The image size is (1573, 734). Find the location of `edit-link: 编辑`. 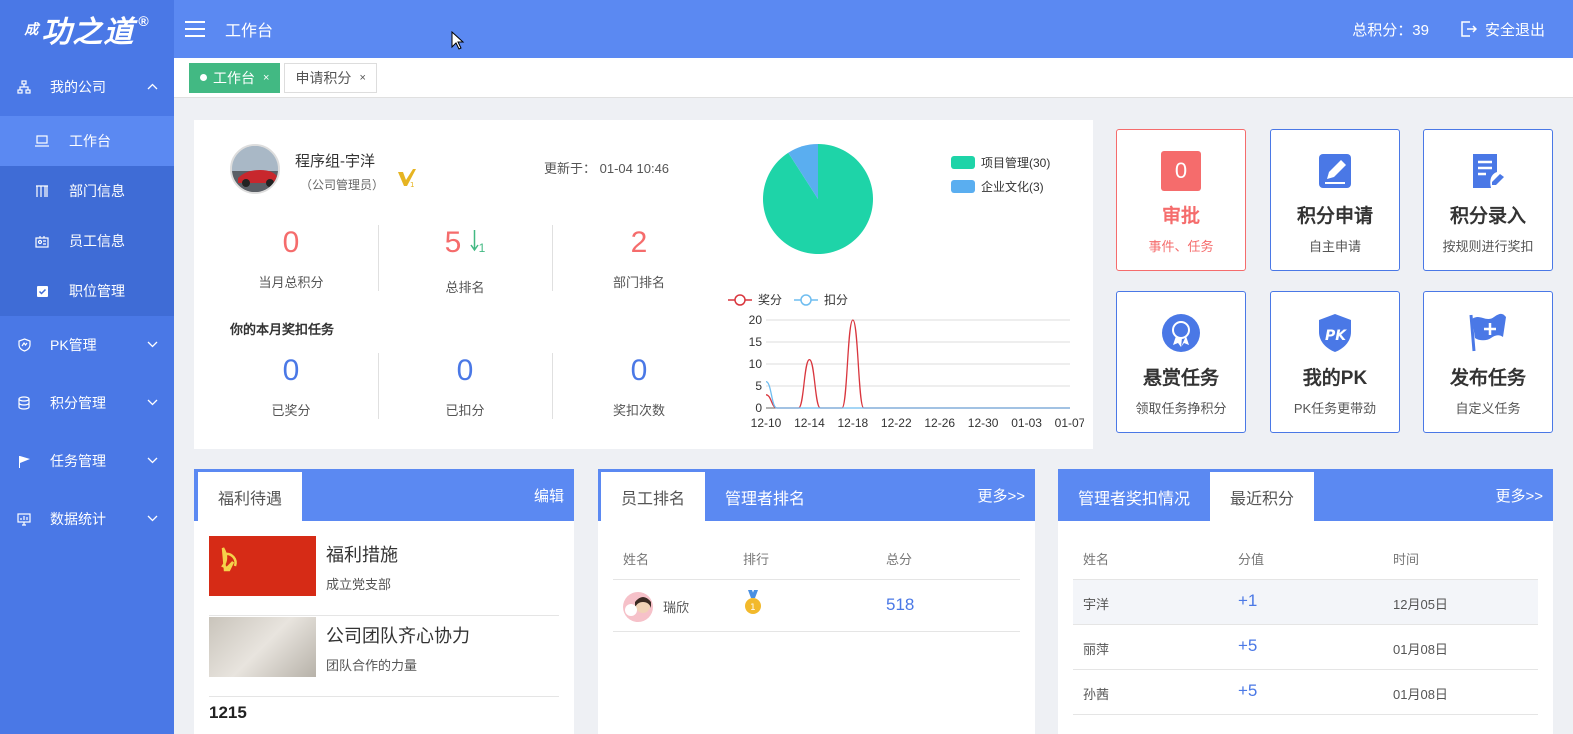

edit-link: 编辑 is located at coordinates (549, 495).